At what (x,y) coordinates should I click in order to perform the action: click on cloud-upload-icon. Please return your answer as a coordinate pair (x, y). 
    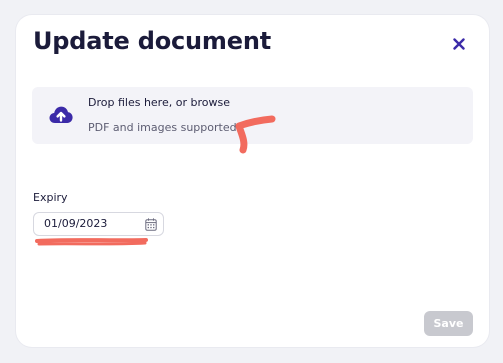
    Looking at the image, I should click on (61, 114).